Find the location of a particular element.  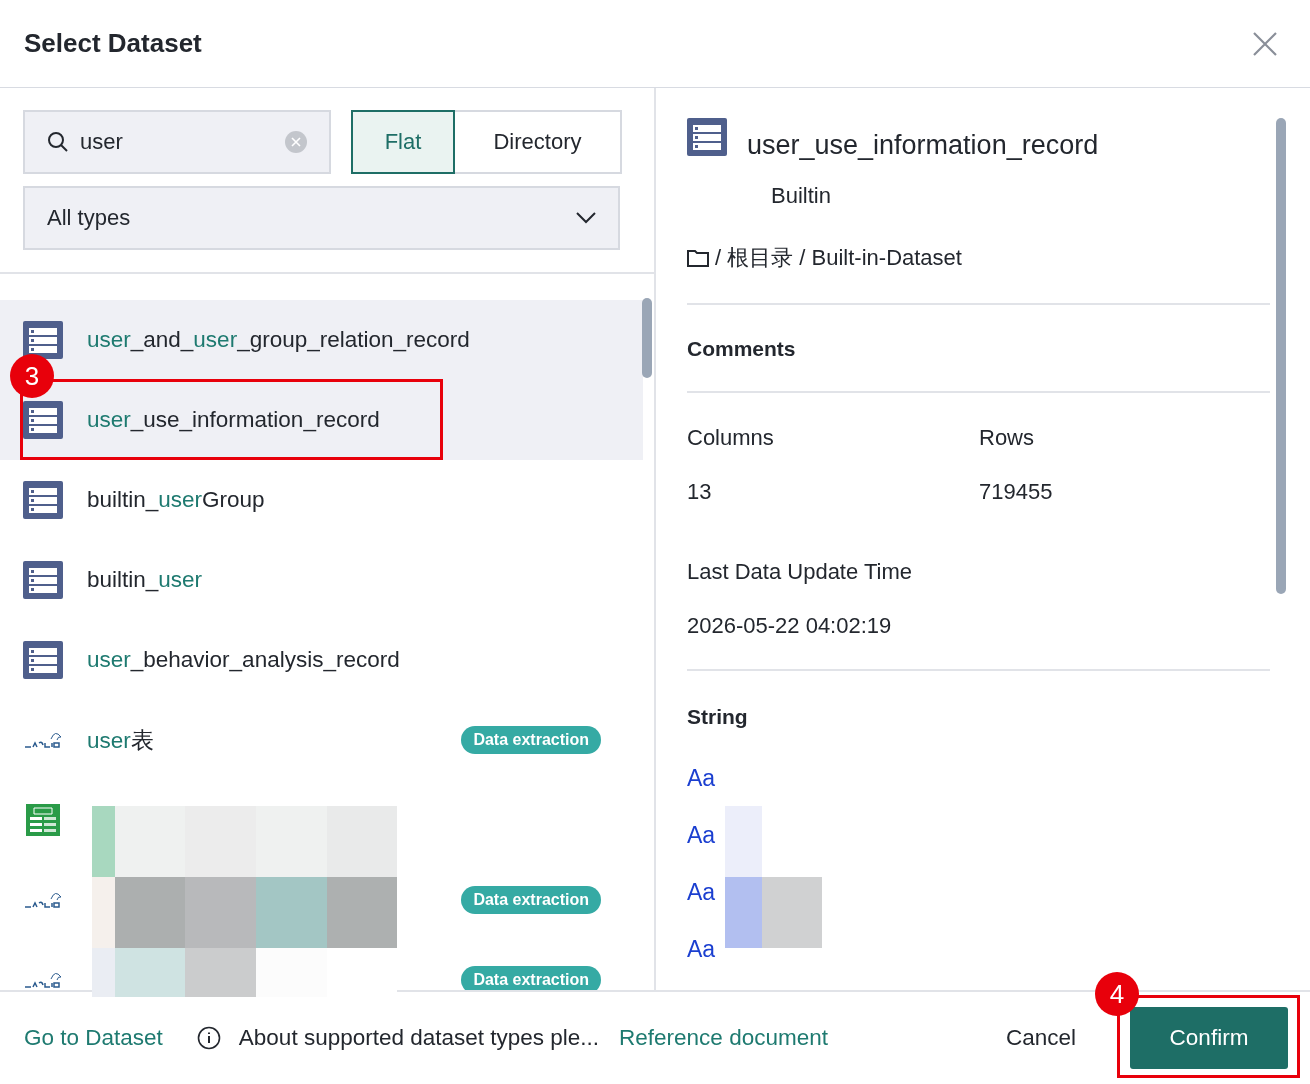

dataset-item: user_behavior_analysis_record is located at coordinates (321, 660).